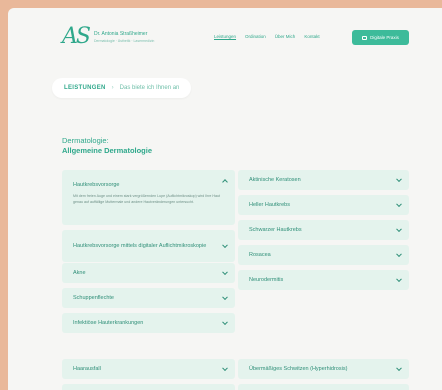 This screenshot has height=390, width=442. Describe the element at coordinates (323, 255) in the screenshot. I see `accordion-rosacea: Rosacea` at that location.